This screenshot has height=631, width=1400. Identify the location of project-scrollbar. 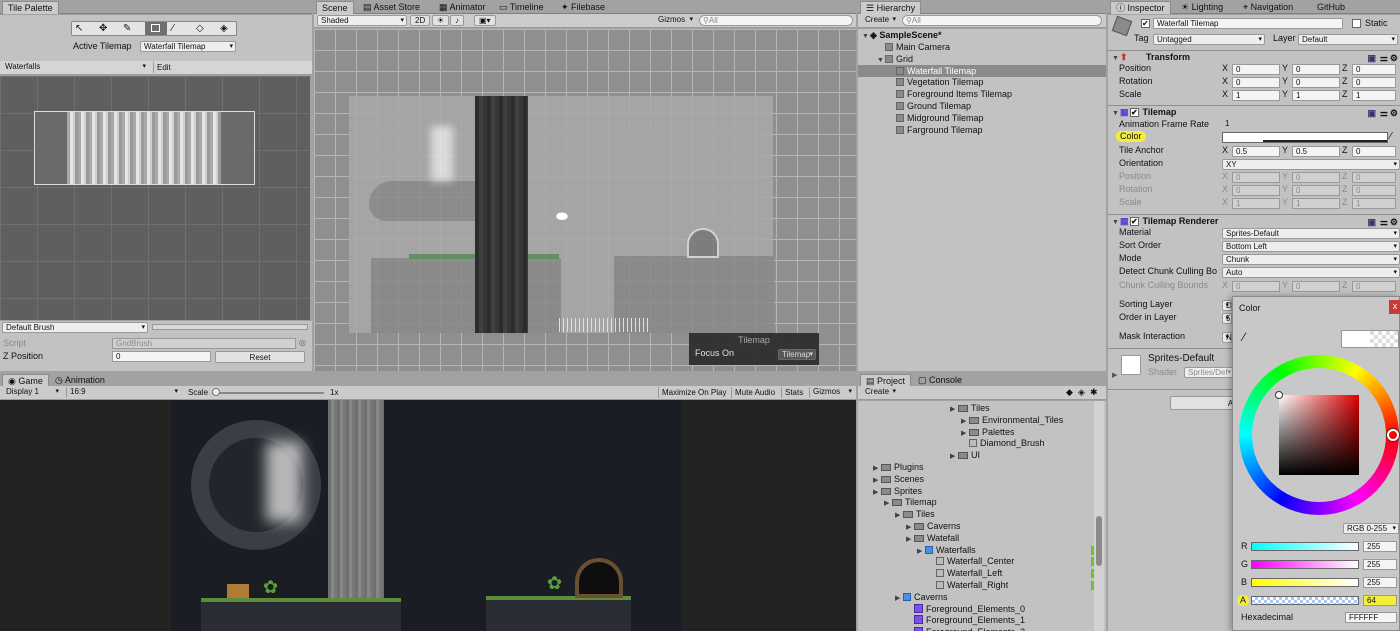
(1099, 516).